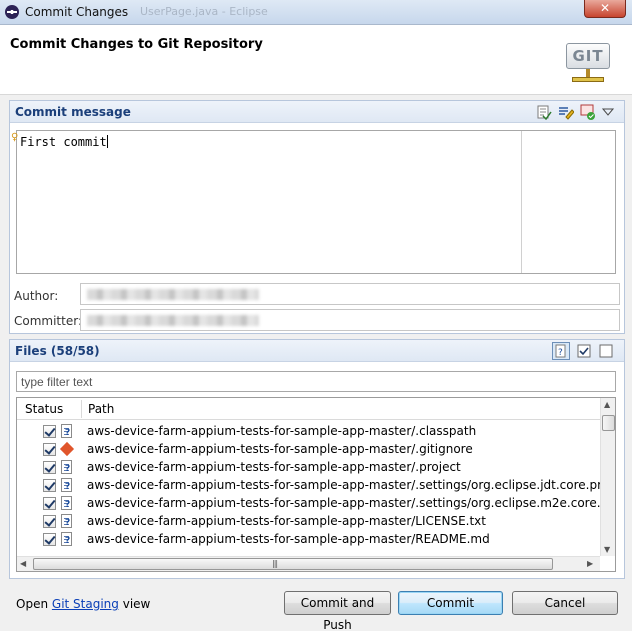 This screenshot has height=631, width=632. Describe the element at coordinates (588, 56) in the screenshot. I see `git-logo-text: GIT` at that location.